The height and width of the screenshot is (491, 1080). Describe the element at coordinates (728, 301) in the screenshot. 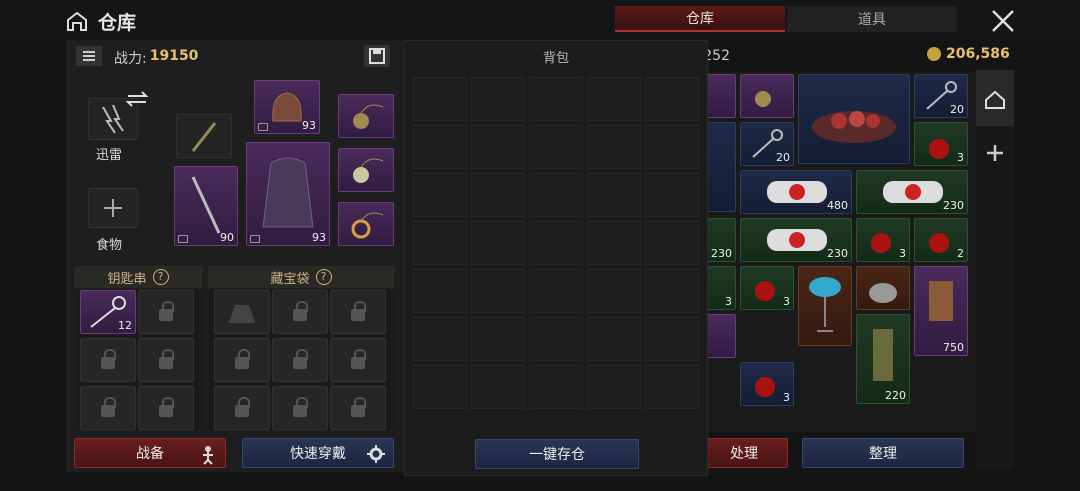

I see `item-count: 3` at that location.